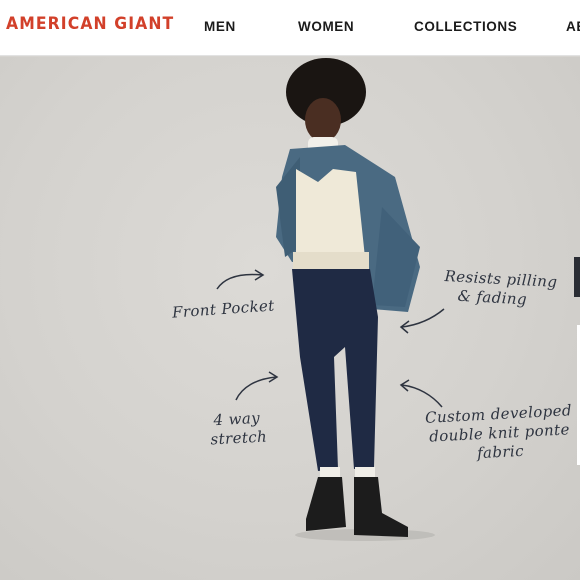  I want to click on nav-item-about: AB, so click(573, 26).